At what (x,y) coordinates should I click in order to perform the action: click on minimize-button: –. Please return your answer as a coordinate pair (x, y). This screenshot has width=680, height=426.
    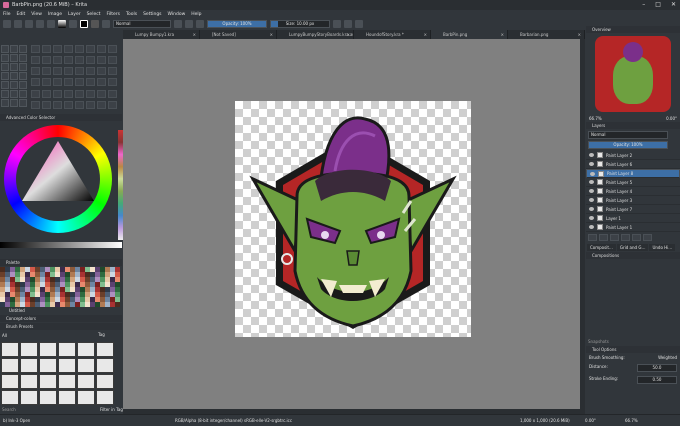
    Looking at the image, I should click on (643, 4).